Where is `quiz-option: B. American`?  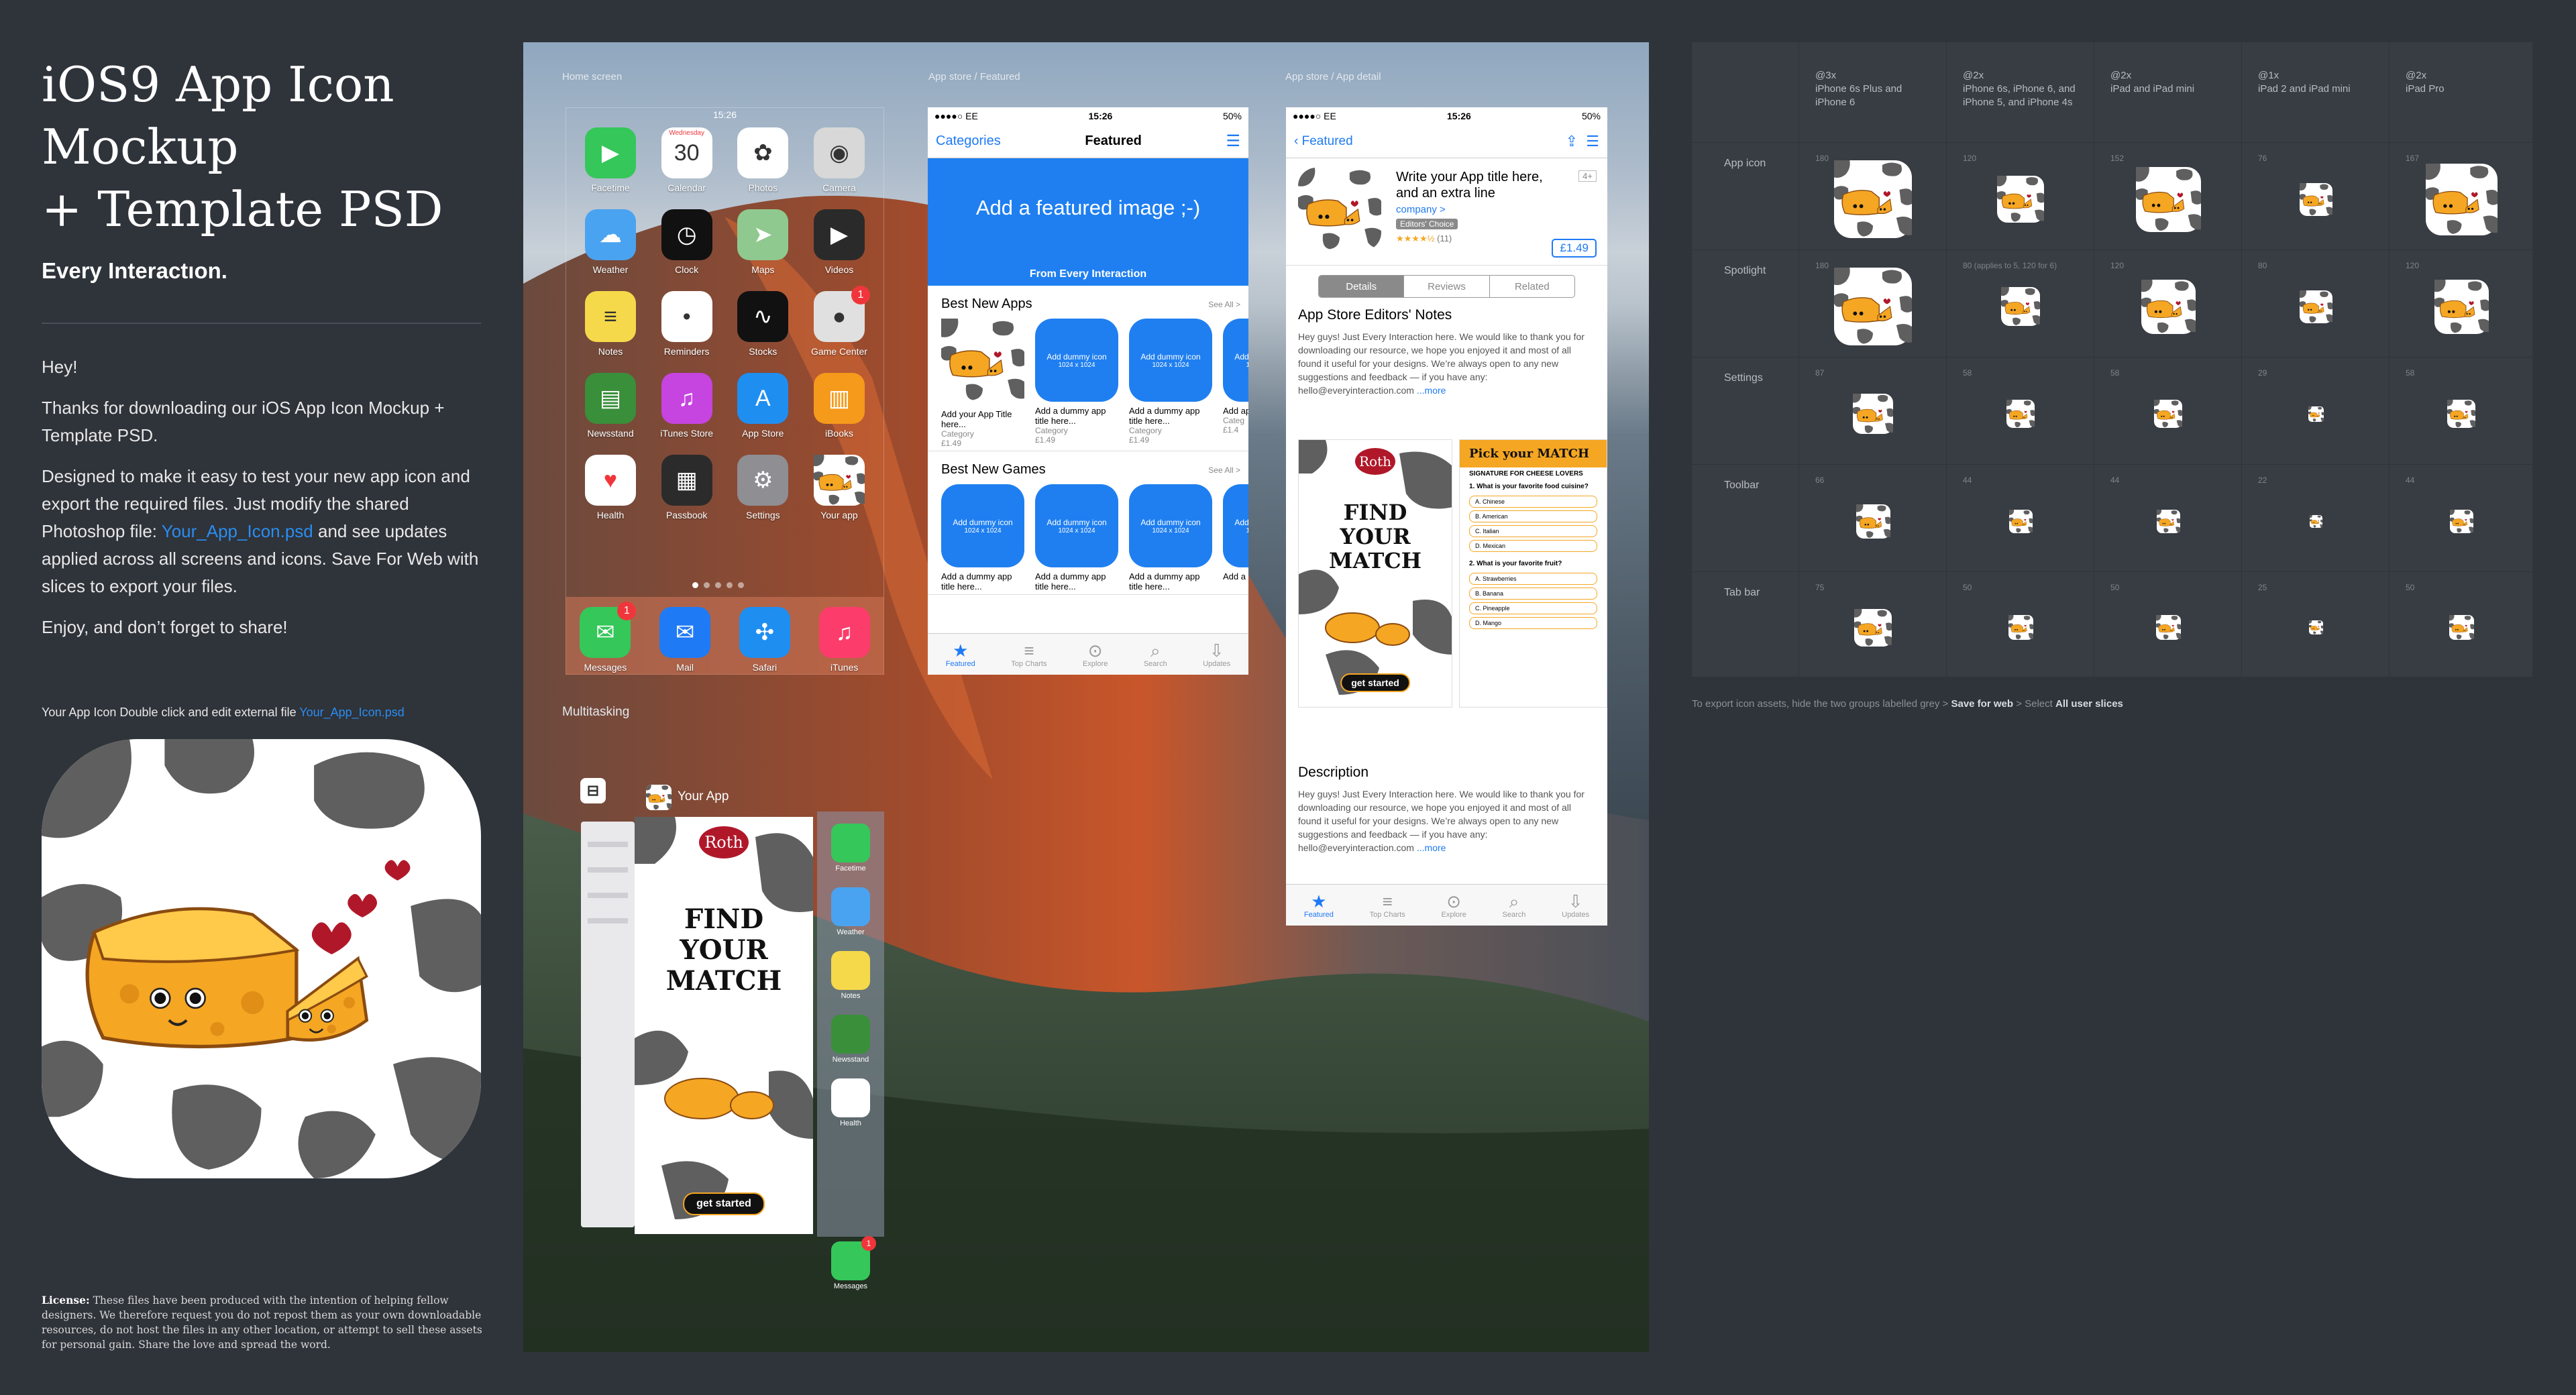 quiz-option: B. American is located at coordinates (1533, 516).